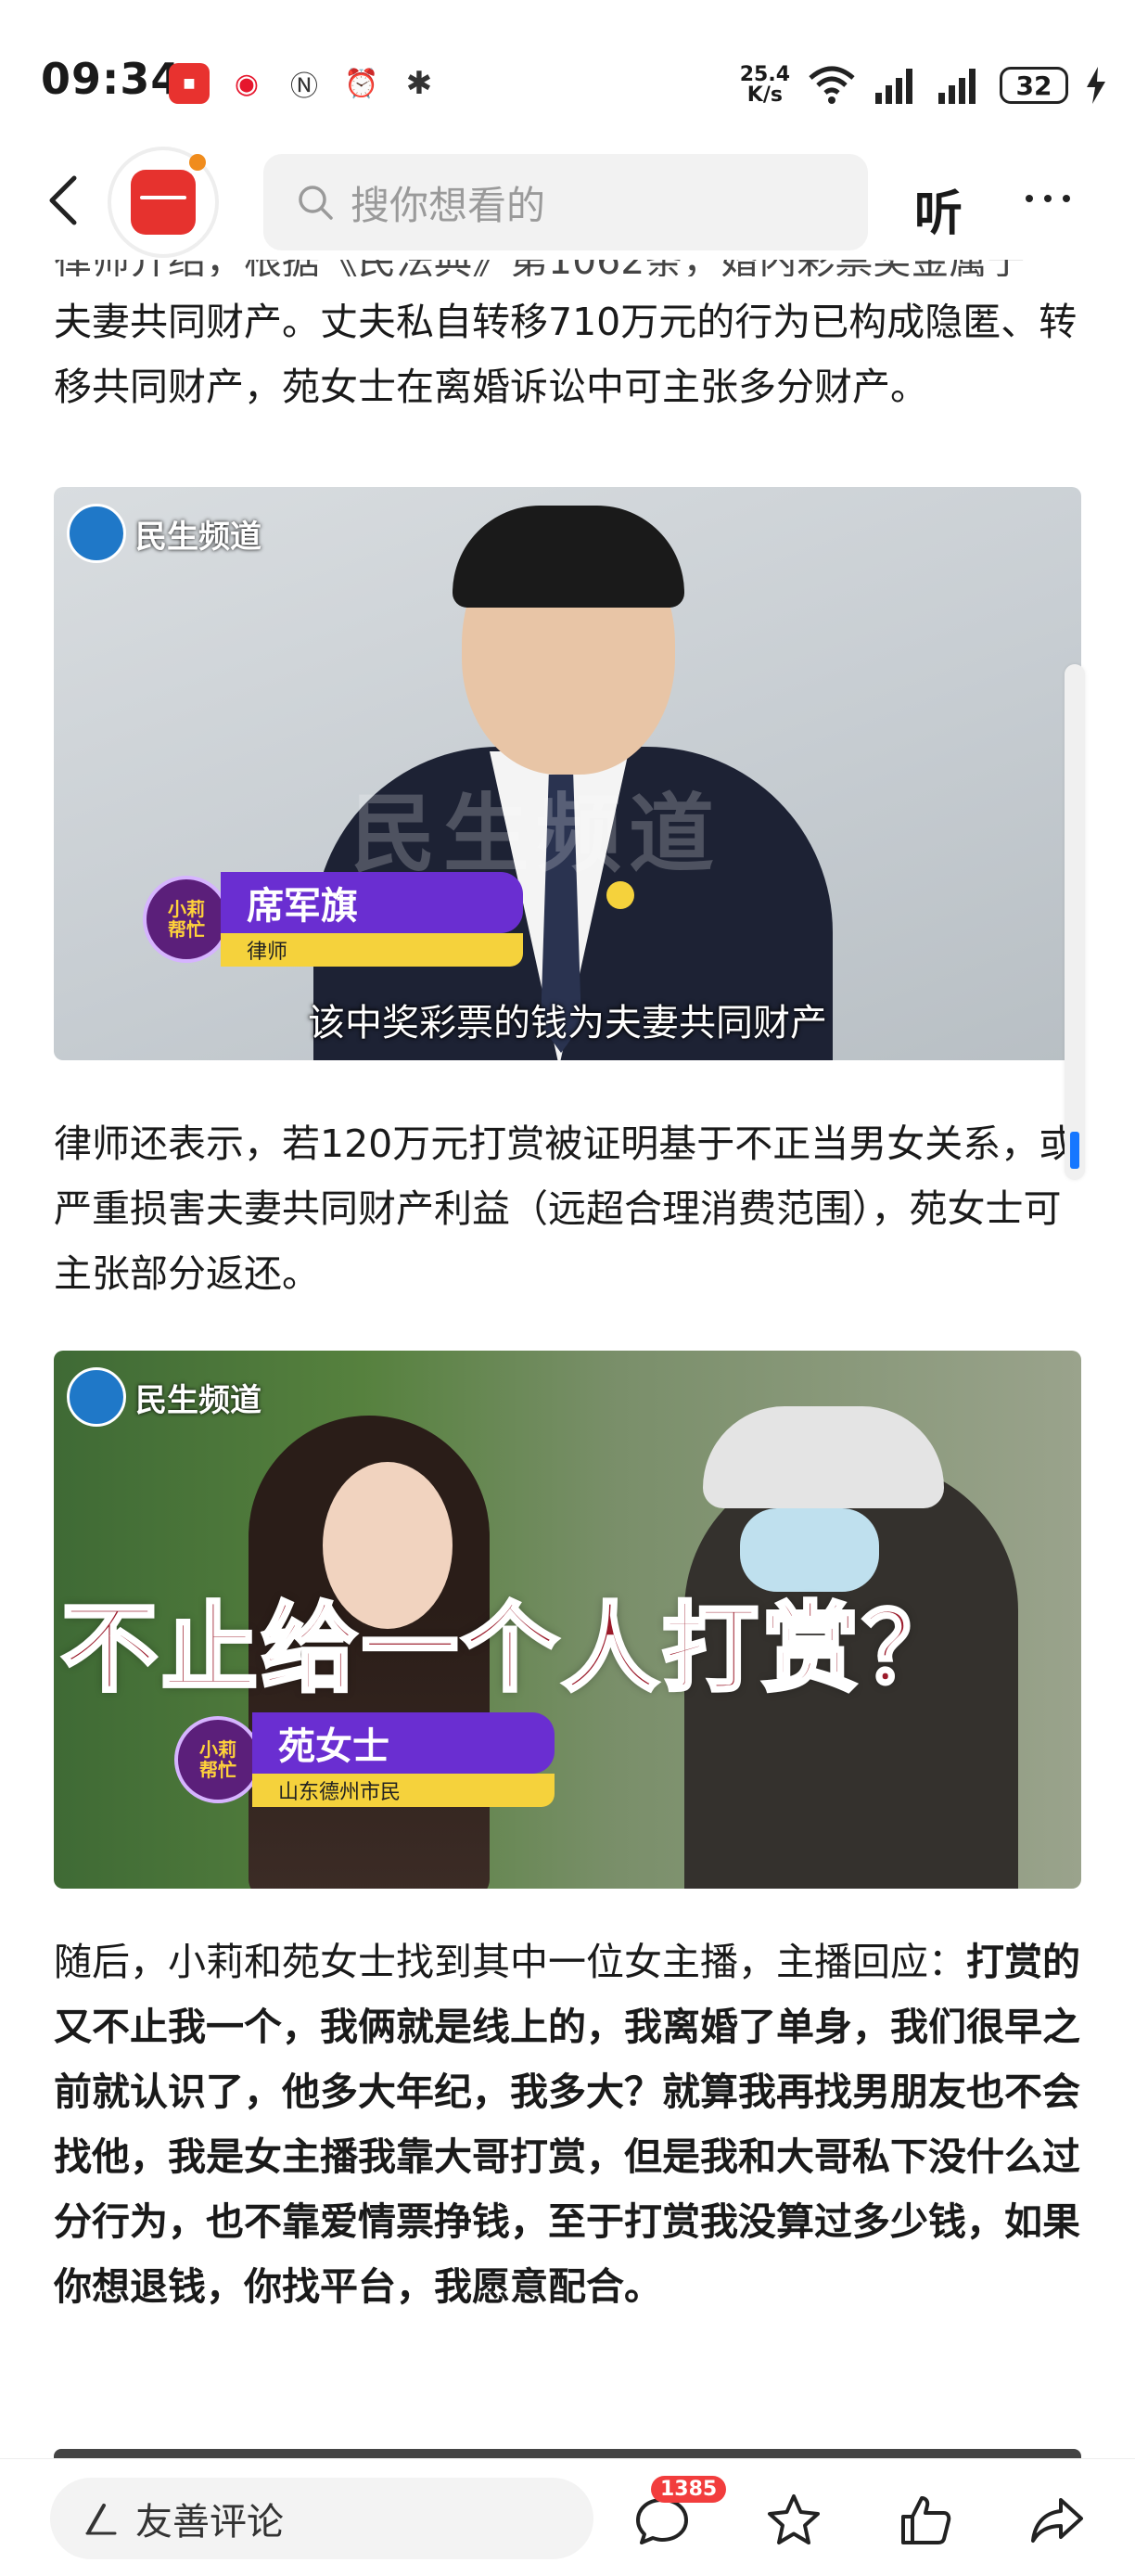  I want to click on huawei-app-icon: ■, so click(189, 83).